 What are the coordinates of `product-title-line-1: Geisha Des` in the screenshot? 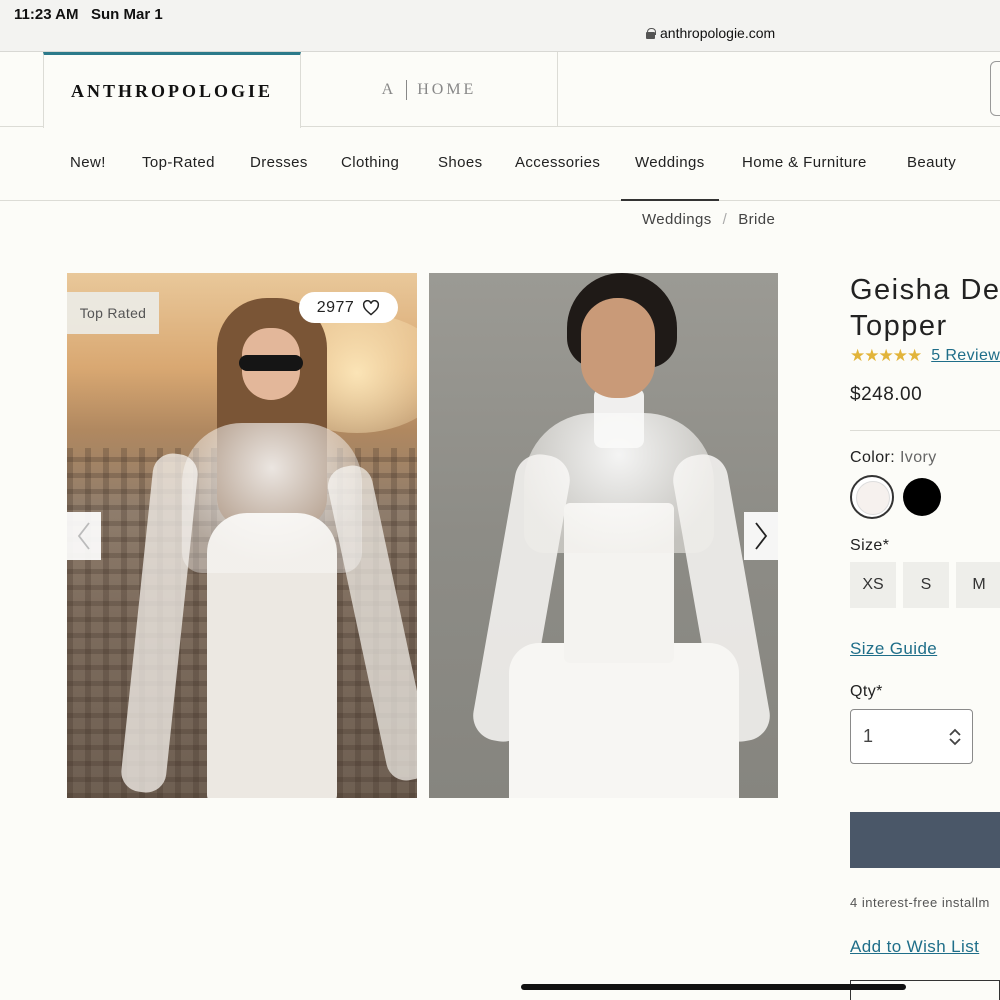 It's located at (925, 290).